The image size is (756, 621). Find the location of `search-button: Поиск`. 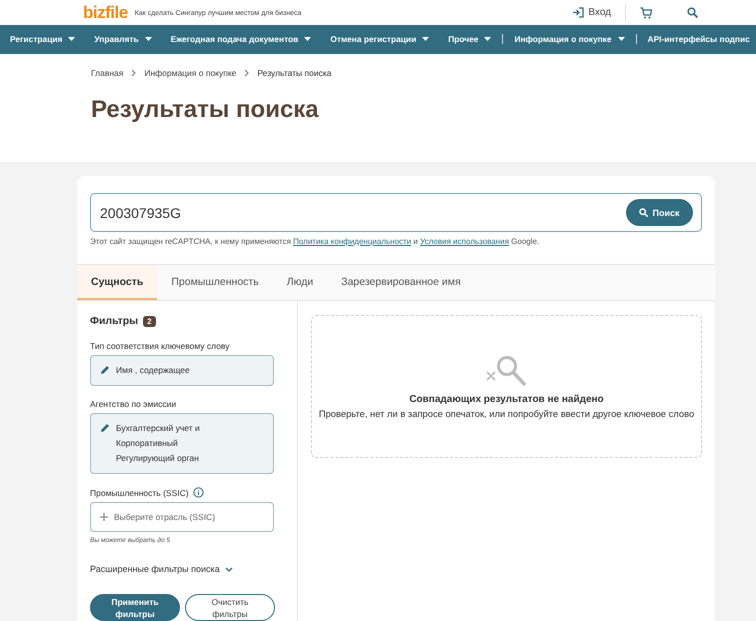

search-button: Поиск is located at coordinates (659, 212).